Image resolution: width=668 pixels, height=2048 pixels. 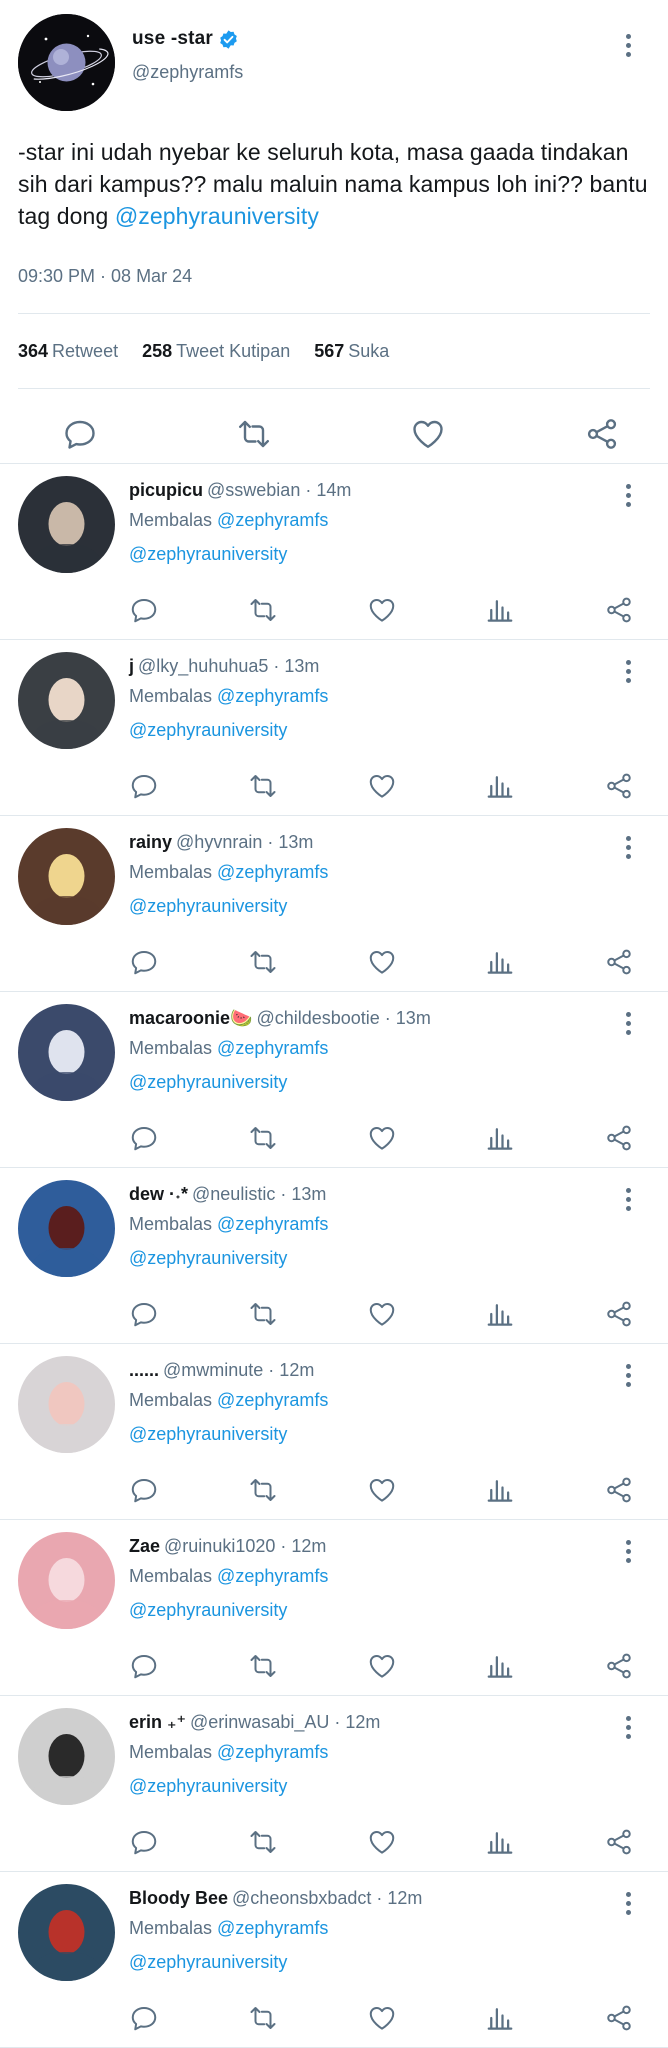 I want to click on mention-link: @zephyrauniversity, so click(x=217, y=216).